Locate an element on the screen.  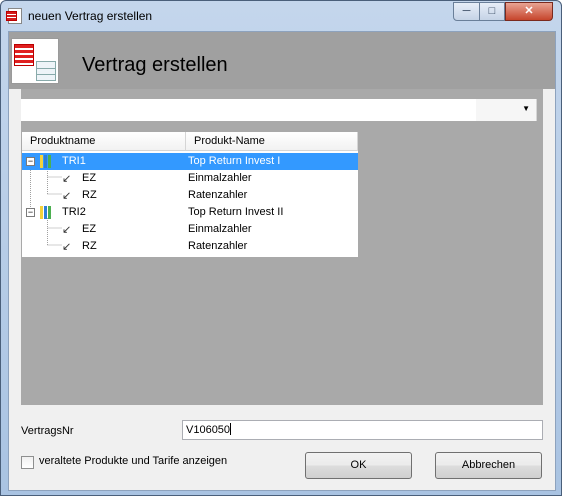
title-bar: neuen Vertrag erstellen ─ □ ✕ is located at coordinates (281, 16).